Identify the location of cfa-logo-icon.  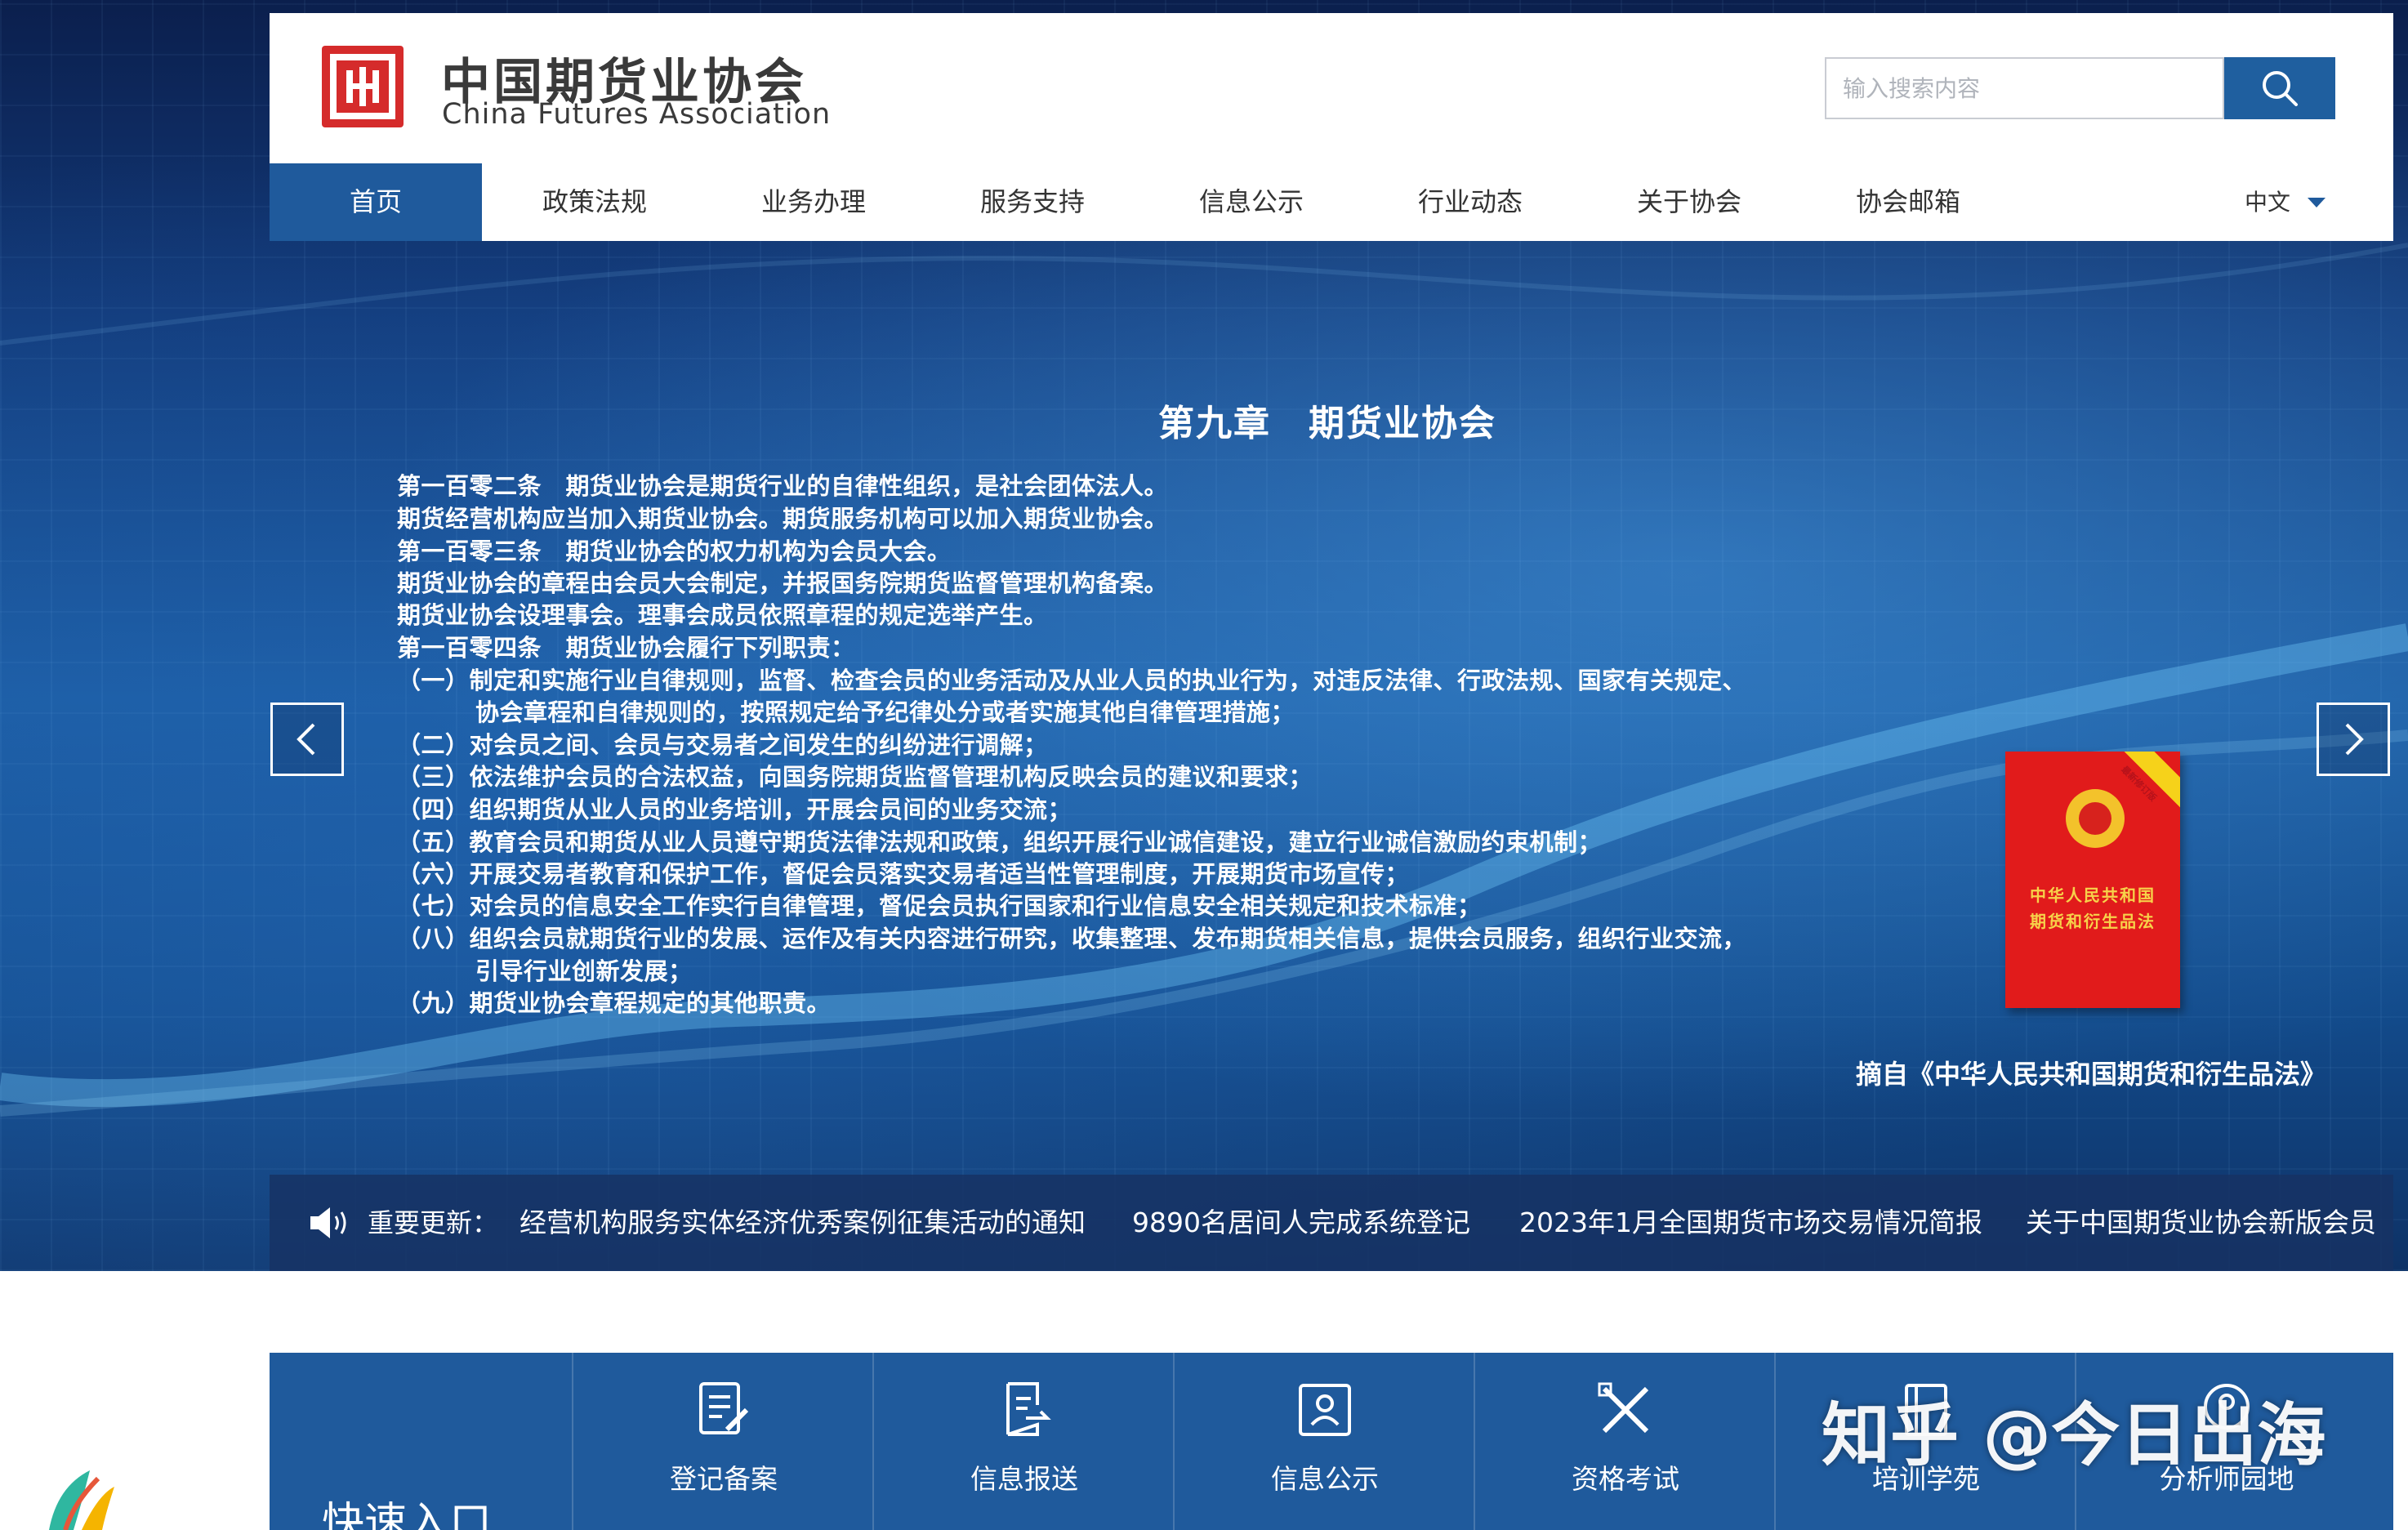
(363, 87).